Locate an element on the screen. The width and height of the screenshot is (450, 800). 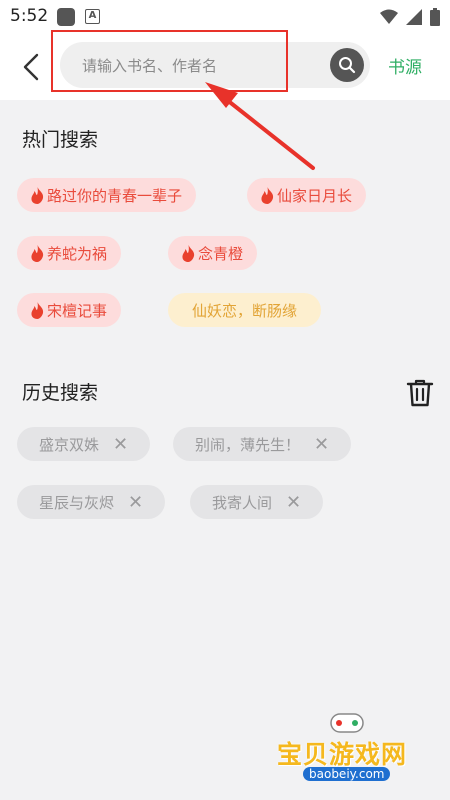
search-button is located at coordinates (347, 65).